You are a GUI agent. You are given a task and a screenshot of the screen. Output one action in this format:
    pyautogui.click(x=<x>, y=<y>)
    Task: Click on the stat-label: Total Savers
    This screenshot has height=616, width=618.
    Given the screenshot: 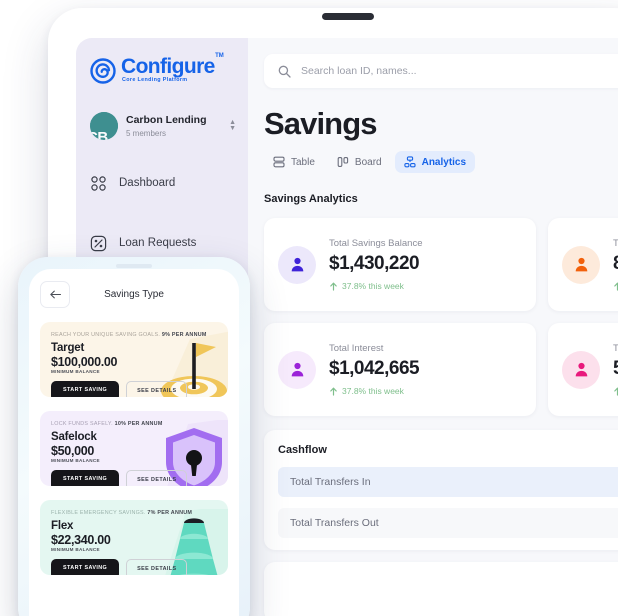 What is the action you would take?
    pyautogui.click(x=615, y=348)
    